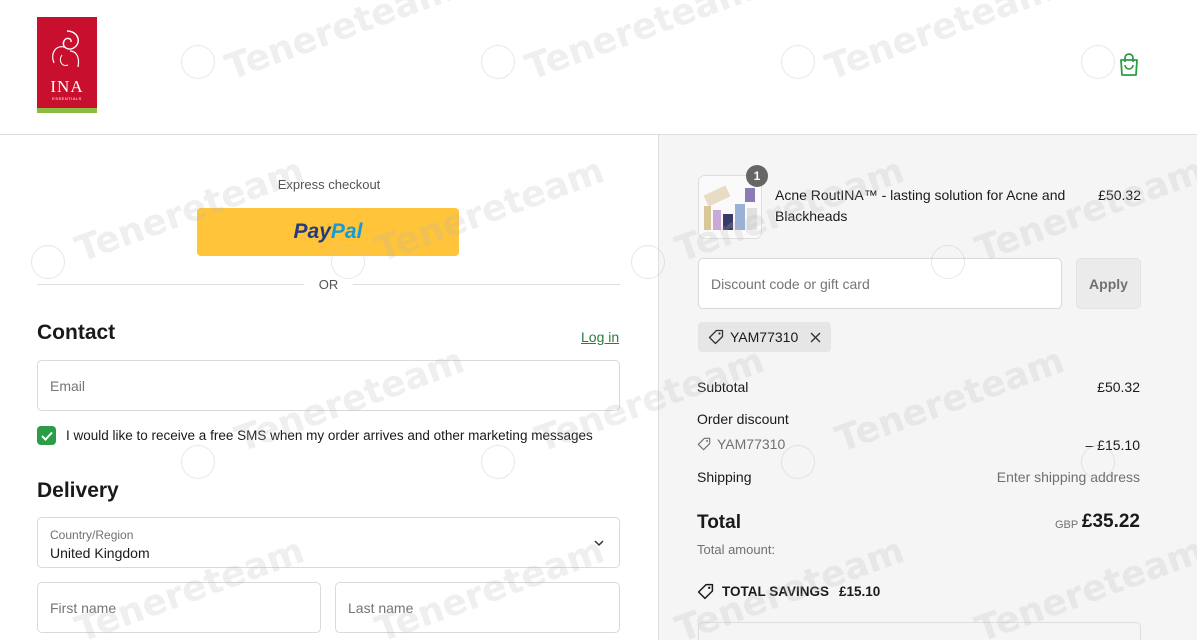  What do you see at coordinates (776, 591) in the screenshot?
I see `total-savings-label: TOTAL SAVINGS` at bounding box center [776, 591].